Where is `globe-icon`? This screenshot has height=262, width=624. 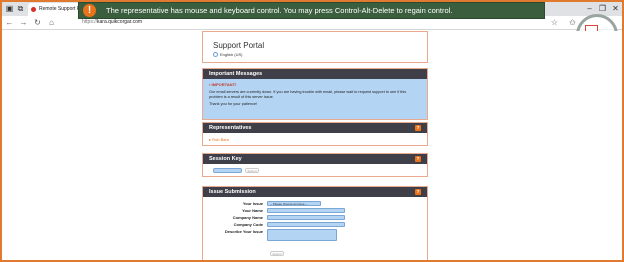 globe-icon is located at coordinates (215, 55).